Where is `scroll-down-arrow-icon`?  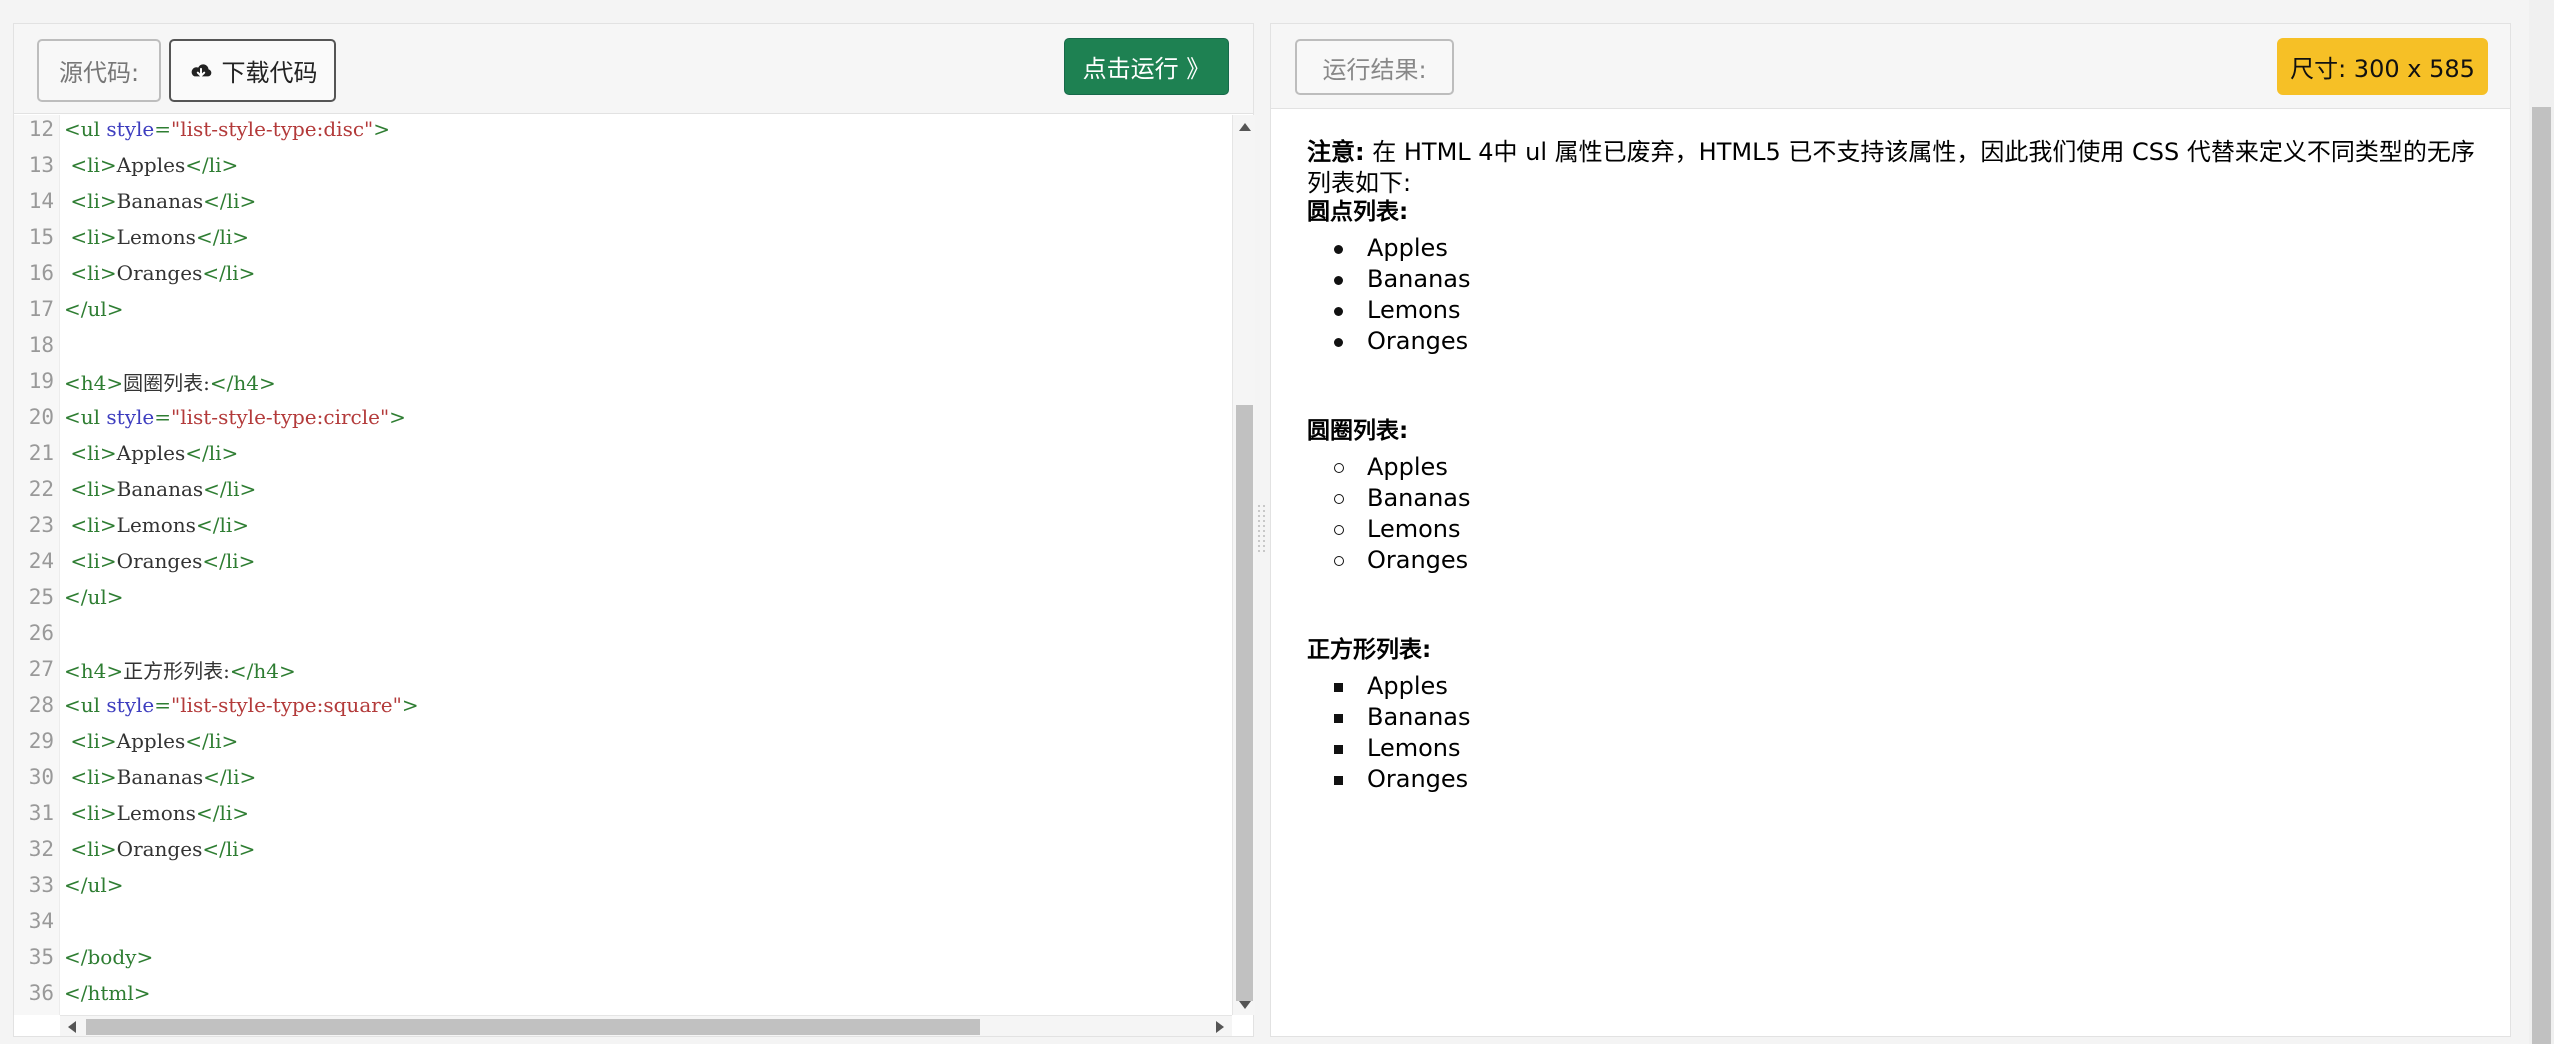 scroll-down-arrow-icon is located at coordinates (1245, 1005).